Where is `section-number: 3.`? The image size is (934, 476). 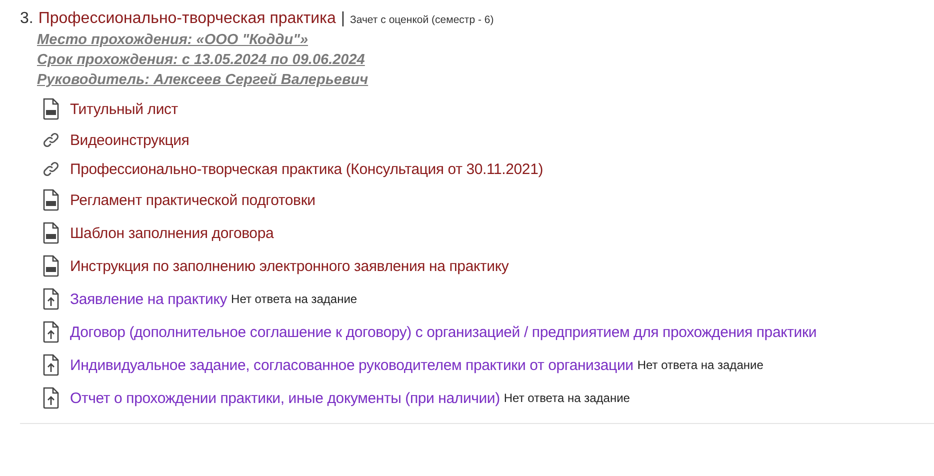
section-number: 3. is located at coordinates (27, 19).